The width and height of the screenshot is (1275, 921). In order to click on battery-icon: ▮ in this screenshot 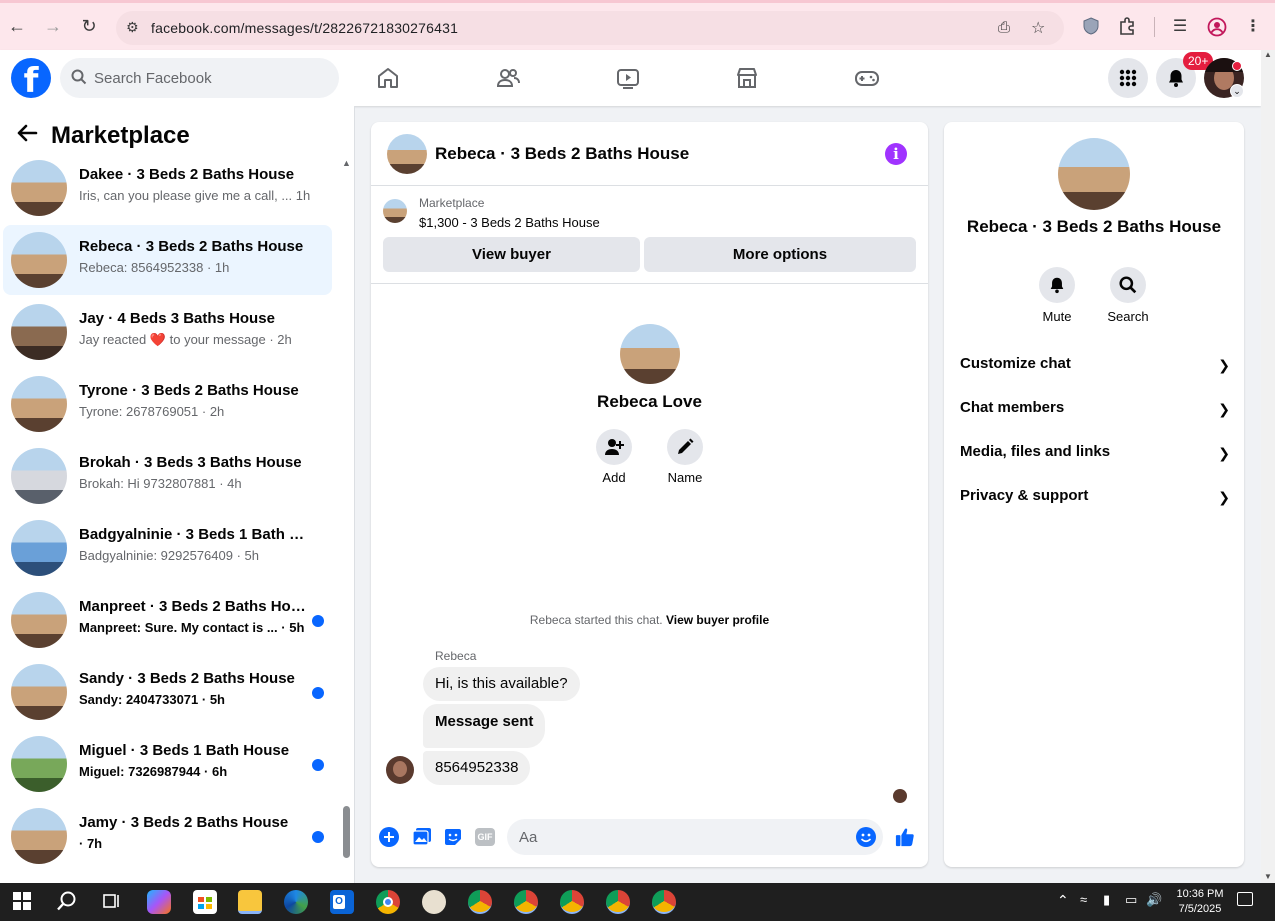, I will do `click(1106, 900)`.